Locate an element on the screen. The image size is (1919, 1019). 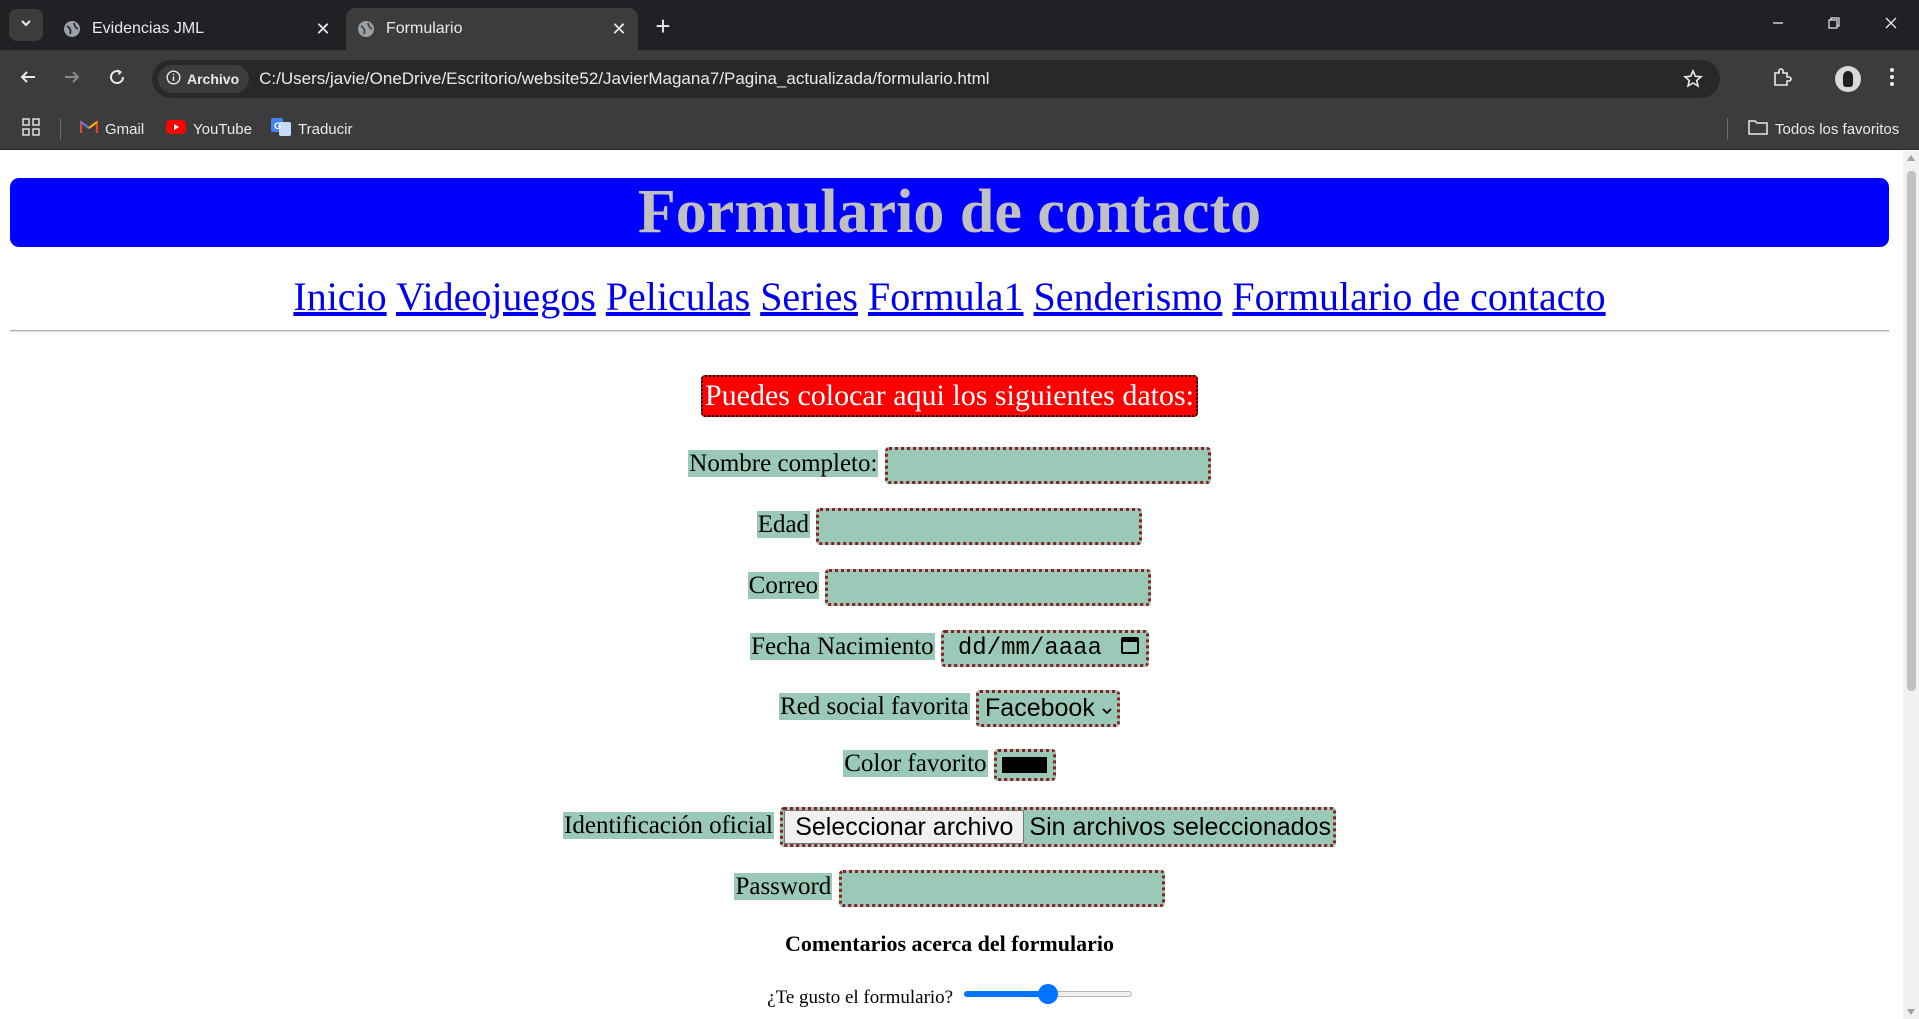
birthdate-label: Fecha Nacimiento is located at coordinates (842, 647).